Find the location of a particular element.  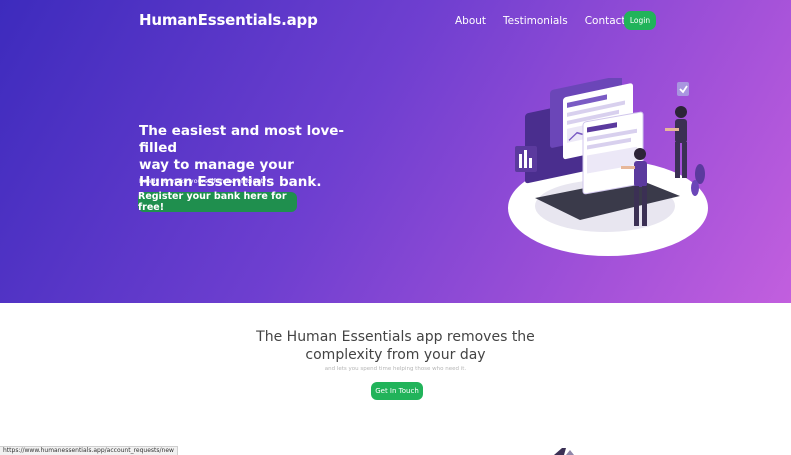

nav-link-contact: Contact is located at coordinates (605, 21).